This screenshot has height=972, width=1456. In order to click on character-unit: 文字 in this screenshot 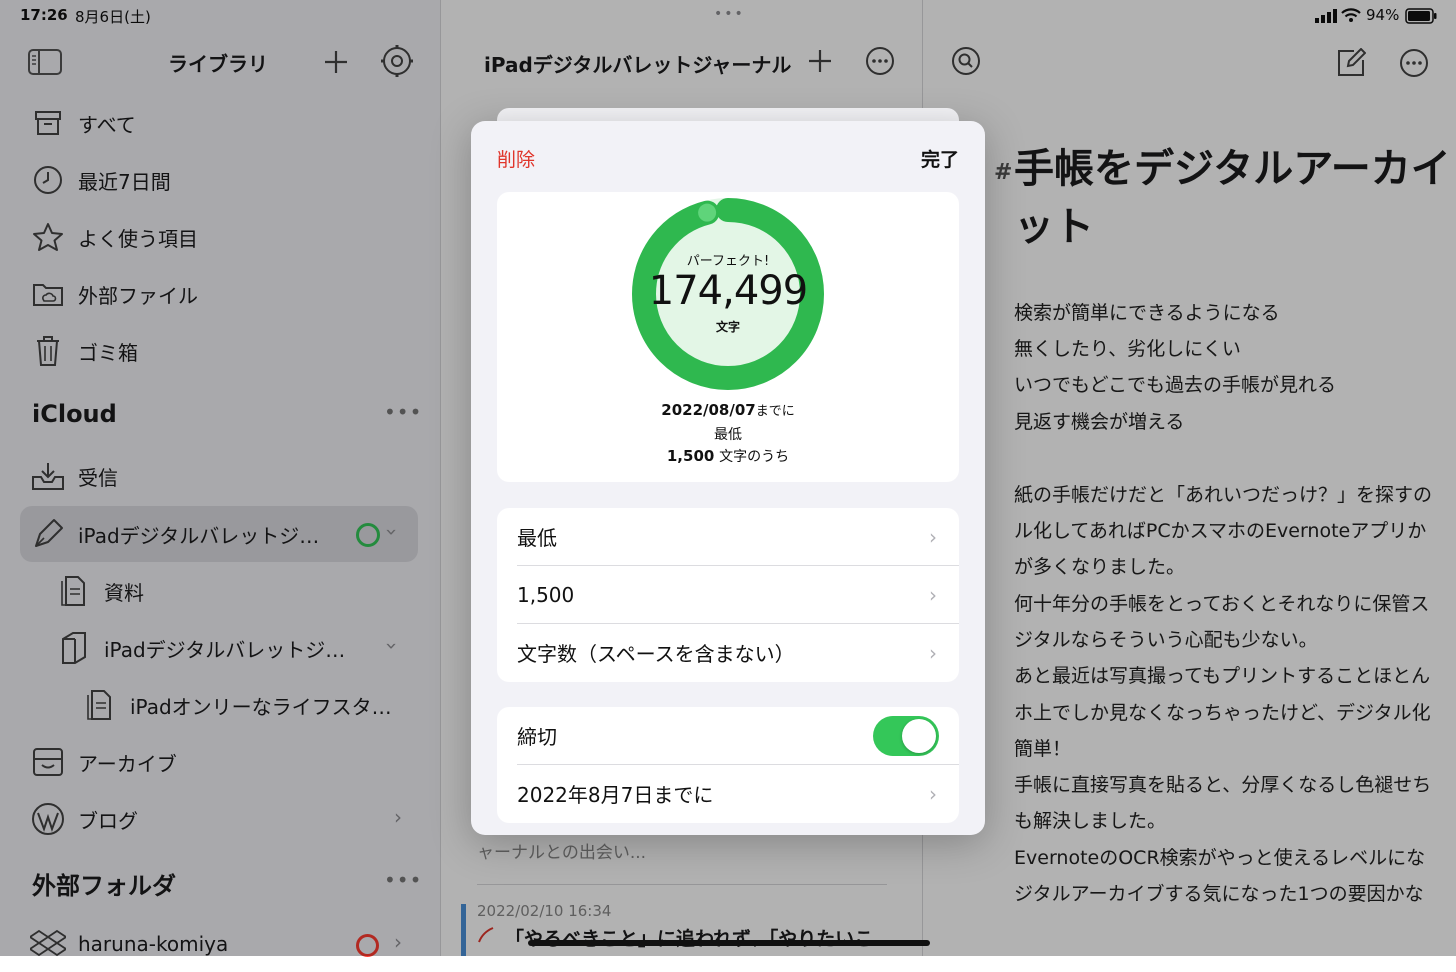, I will do `click(727, 327)`.